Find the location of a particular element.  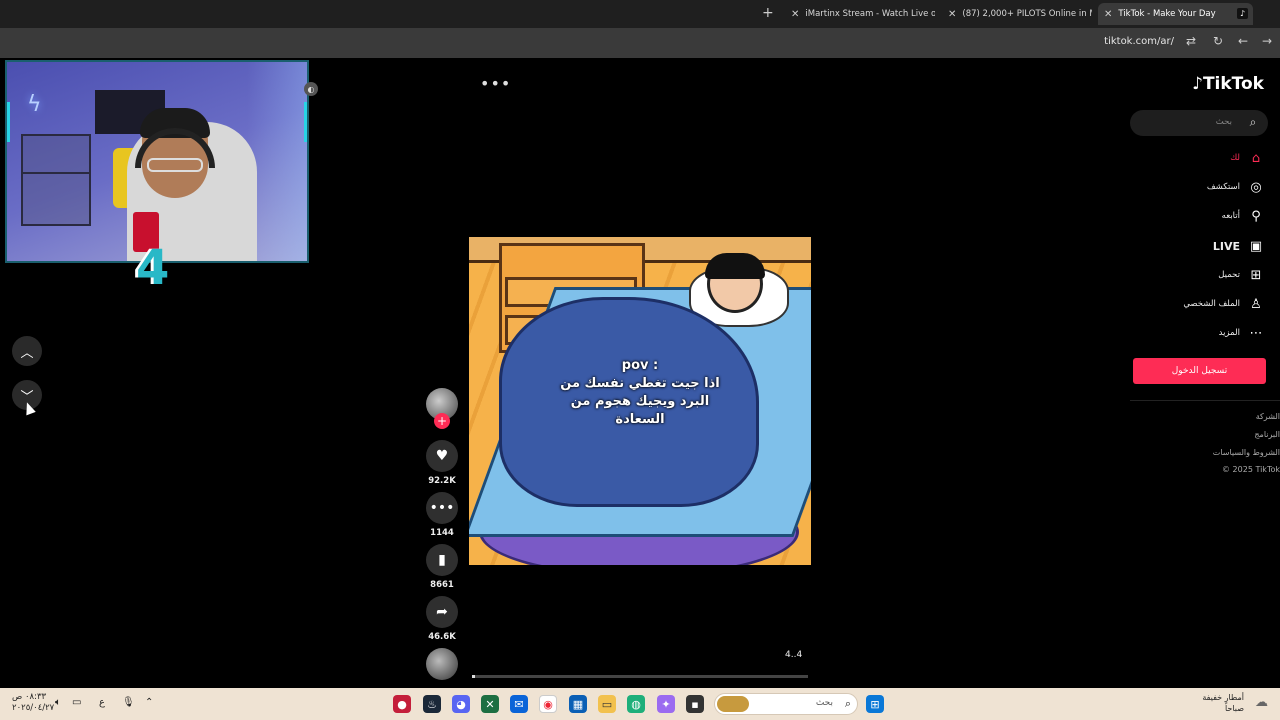

tab-imartinx: ✕ iMartinx Stream - Watch Live o is located at coordinates (860, 14).